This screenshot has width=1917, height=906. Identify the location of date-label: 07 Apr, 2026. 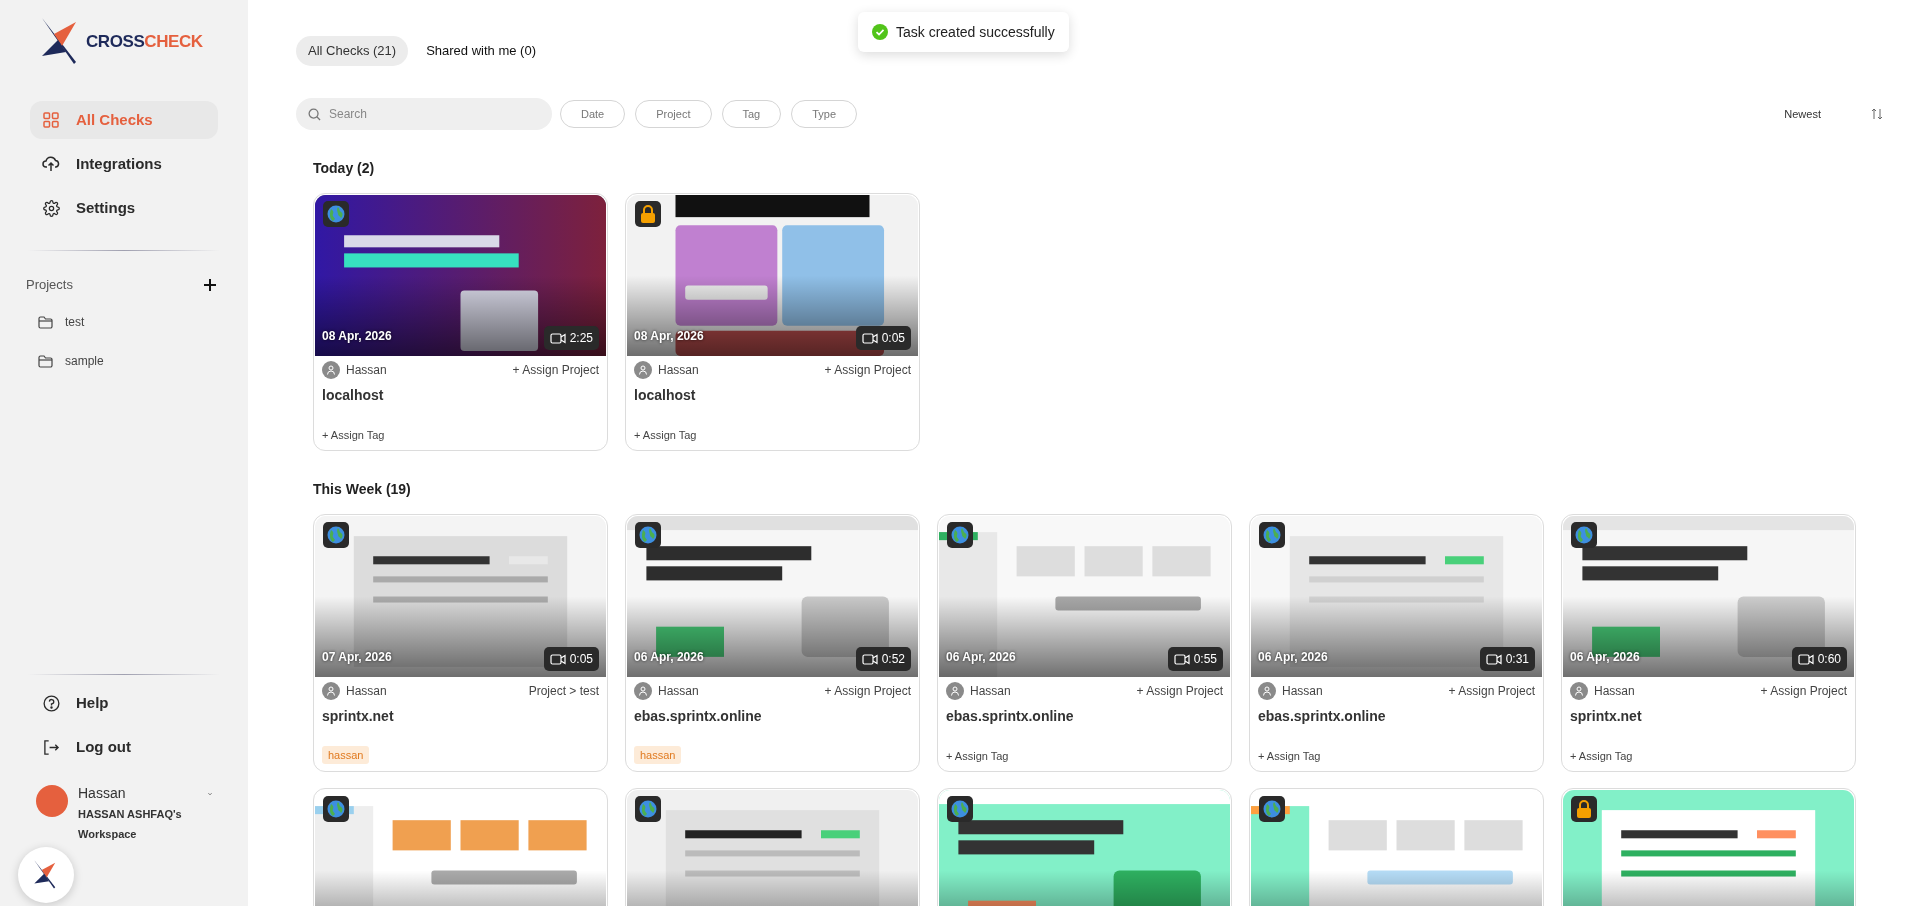
(357, 657).